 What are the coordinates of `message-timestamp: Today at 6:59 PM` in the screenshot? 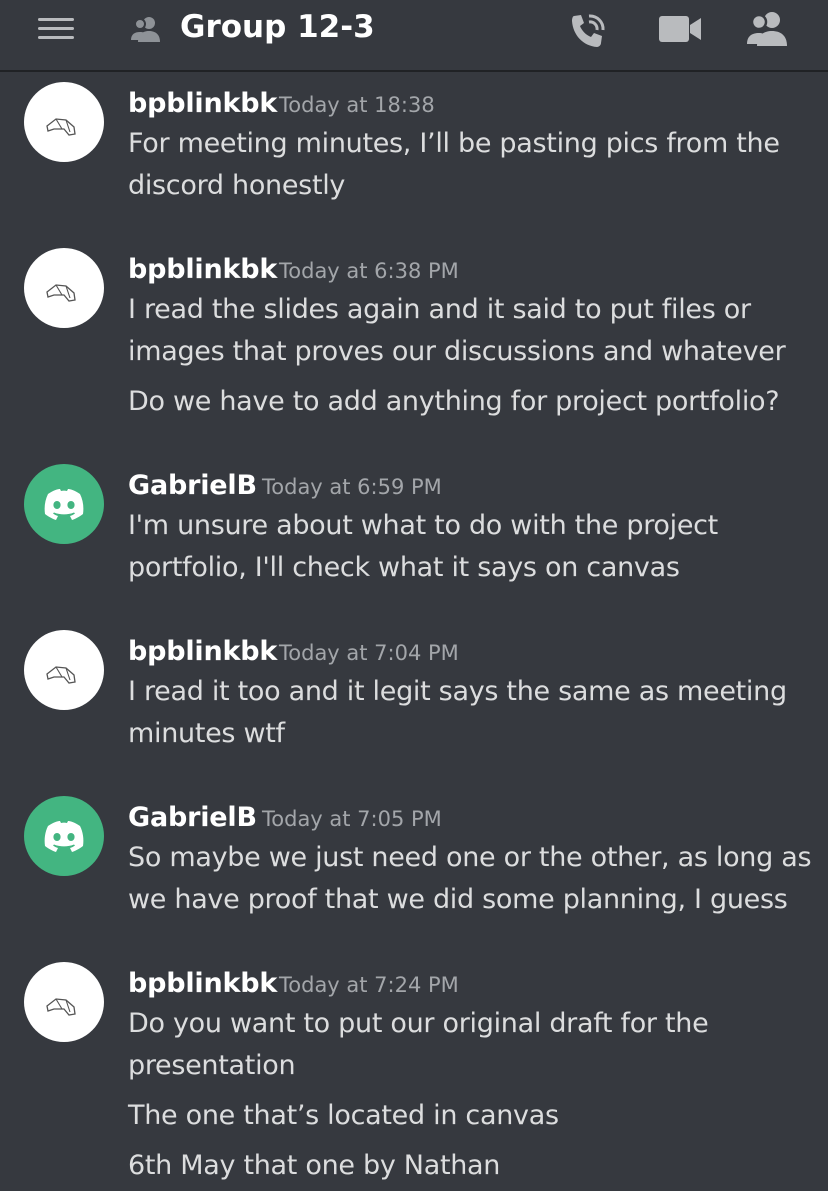 It's located at (352, 487).